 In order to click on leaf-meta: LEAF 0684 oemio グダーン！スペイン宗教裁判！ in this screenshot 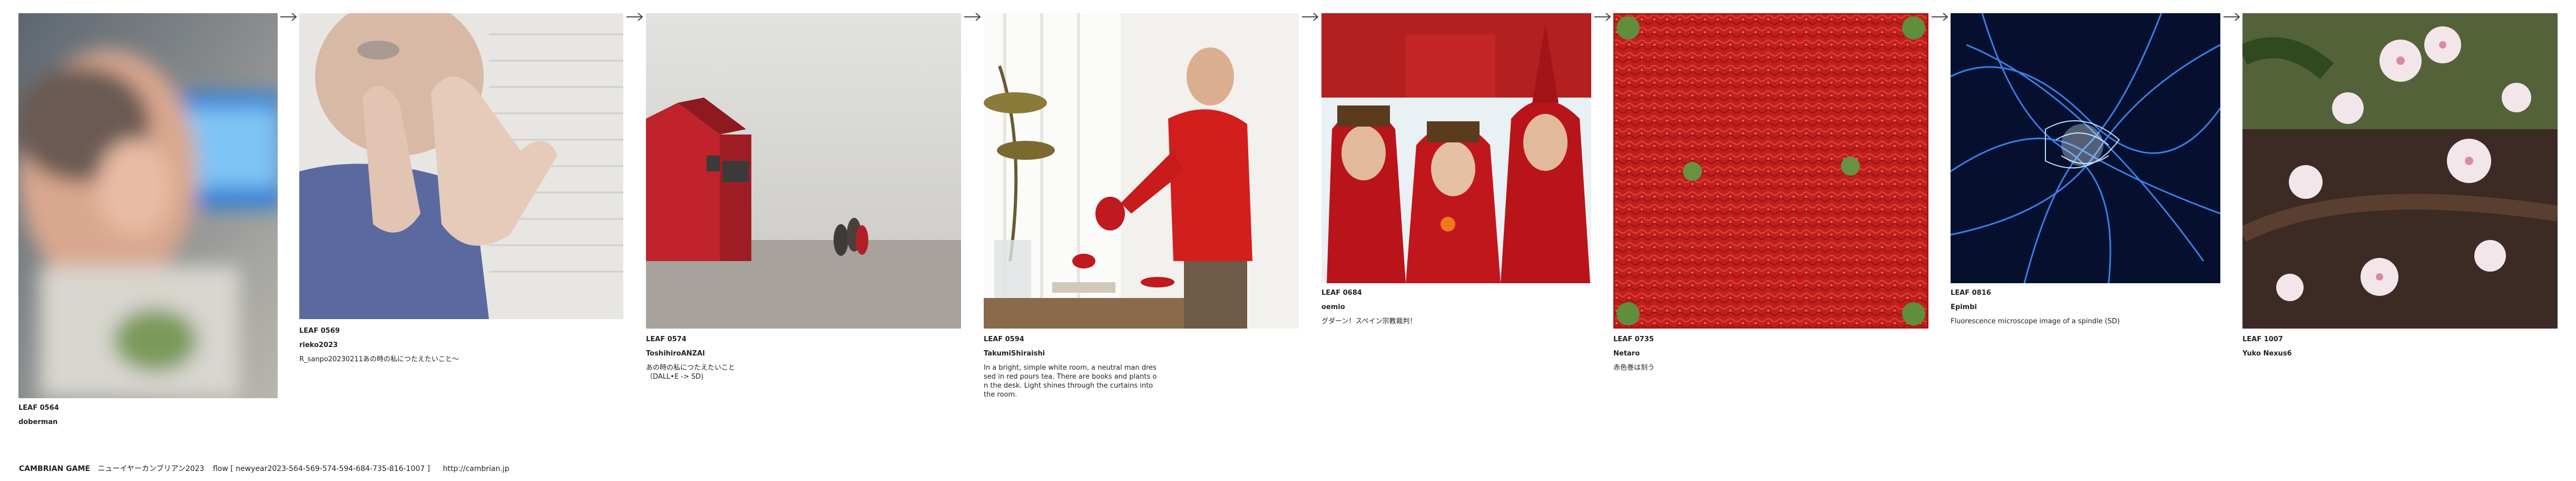, I will do `click(1456, 307)`.